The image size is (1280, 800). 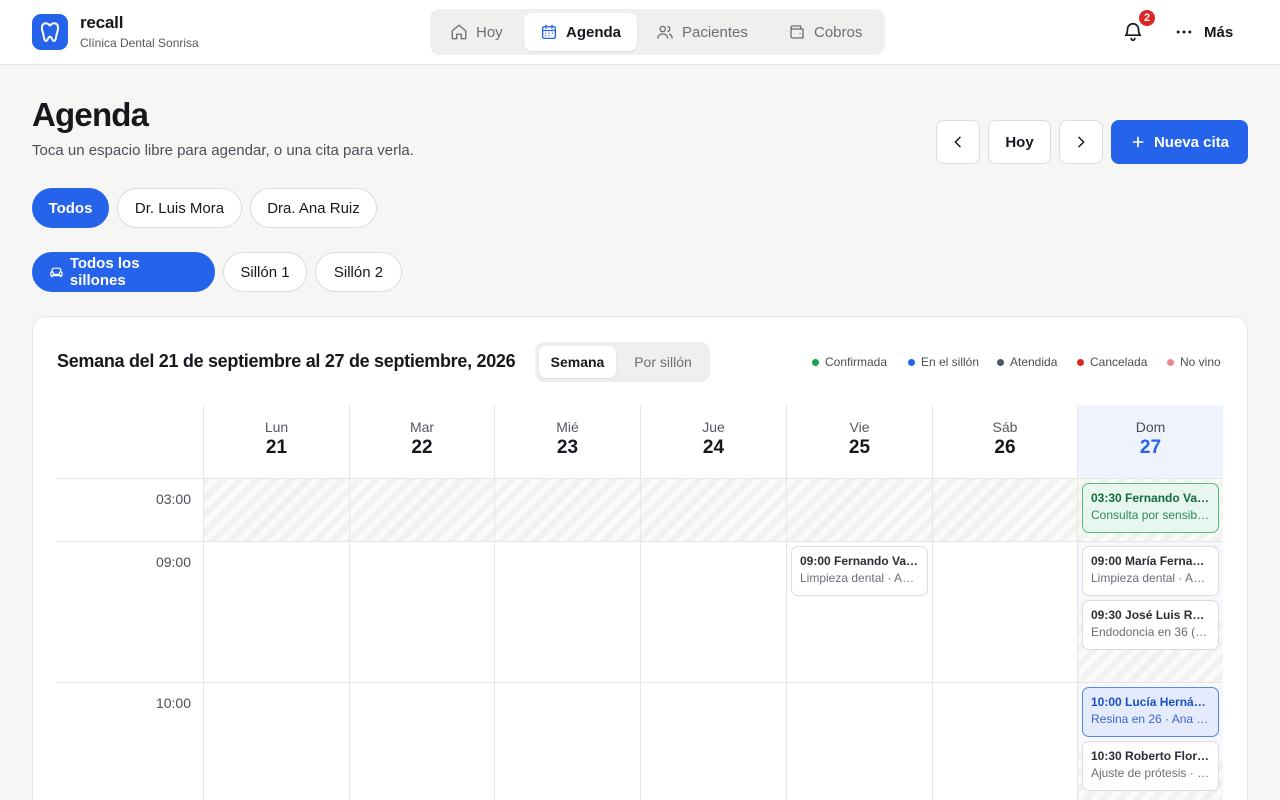 What do you see at coordinates (102, 22) in the screenshot?
I see `brand-name: recall` at bounding box center [102, 22].